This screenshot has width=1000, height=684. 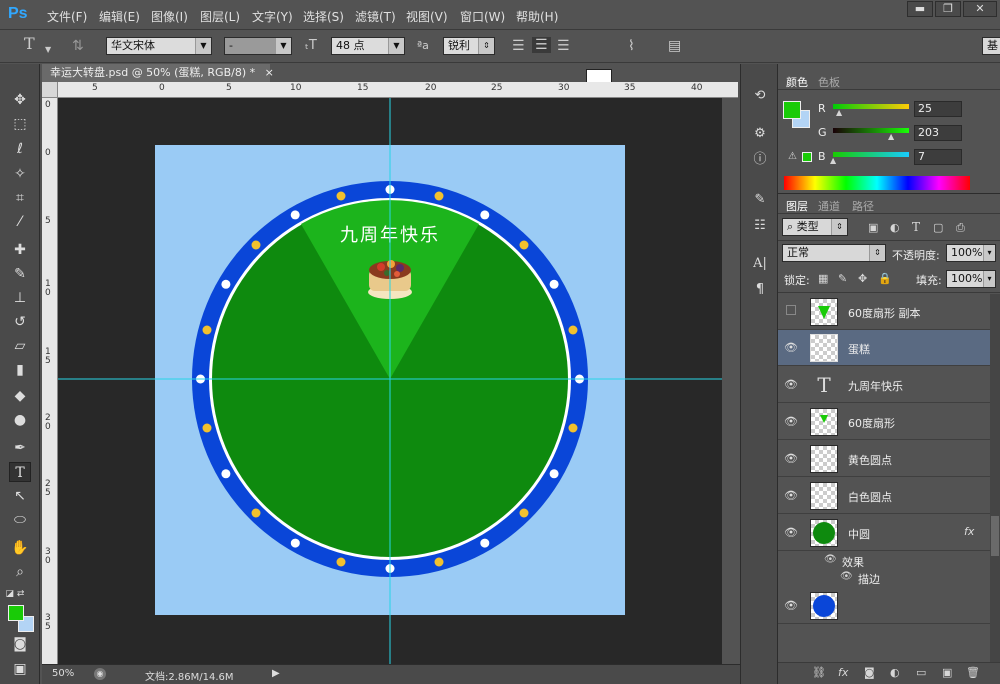 What do you see at coordinates (20, 222) in the screenshot?
I see `eyedropper-tool-icon: ⁄` at bounding box center [20, 222].